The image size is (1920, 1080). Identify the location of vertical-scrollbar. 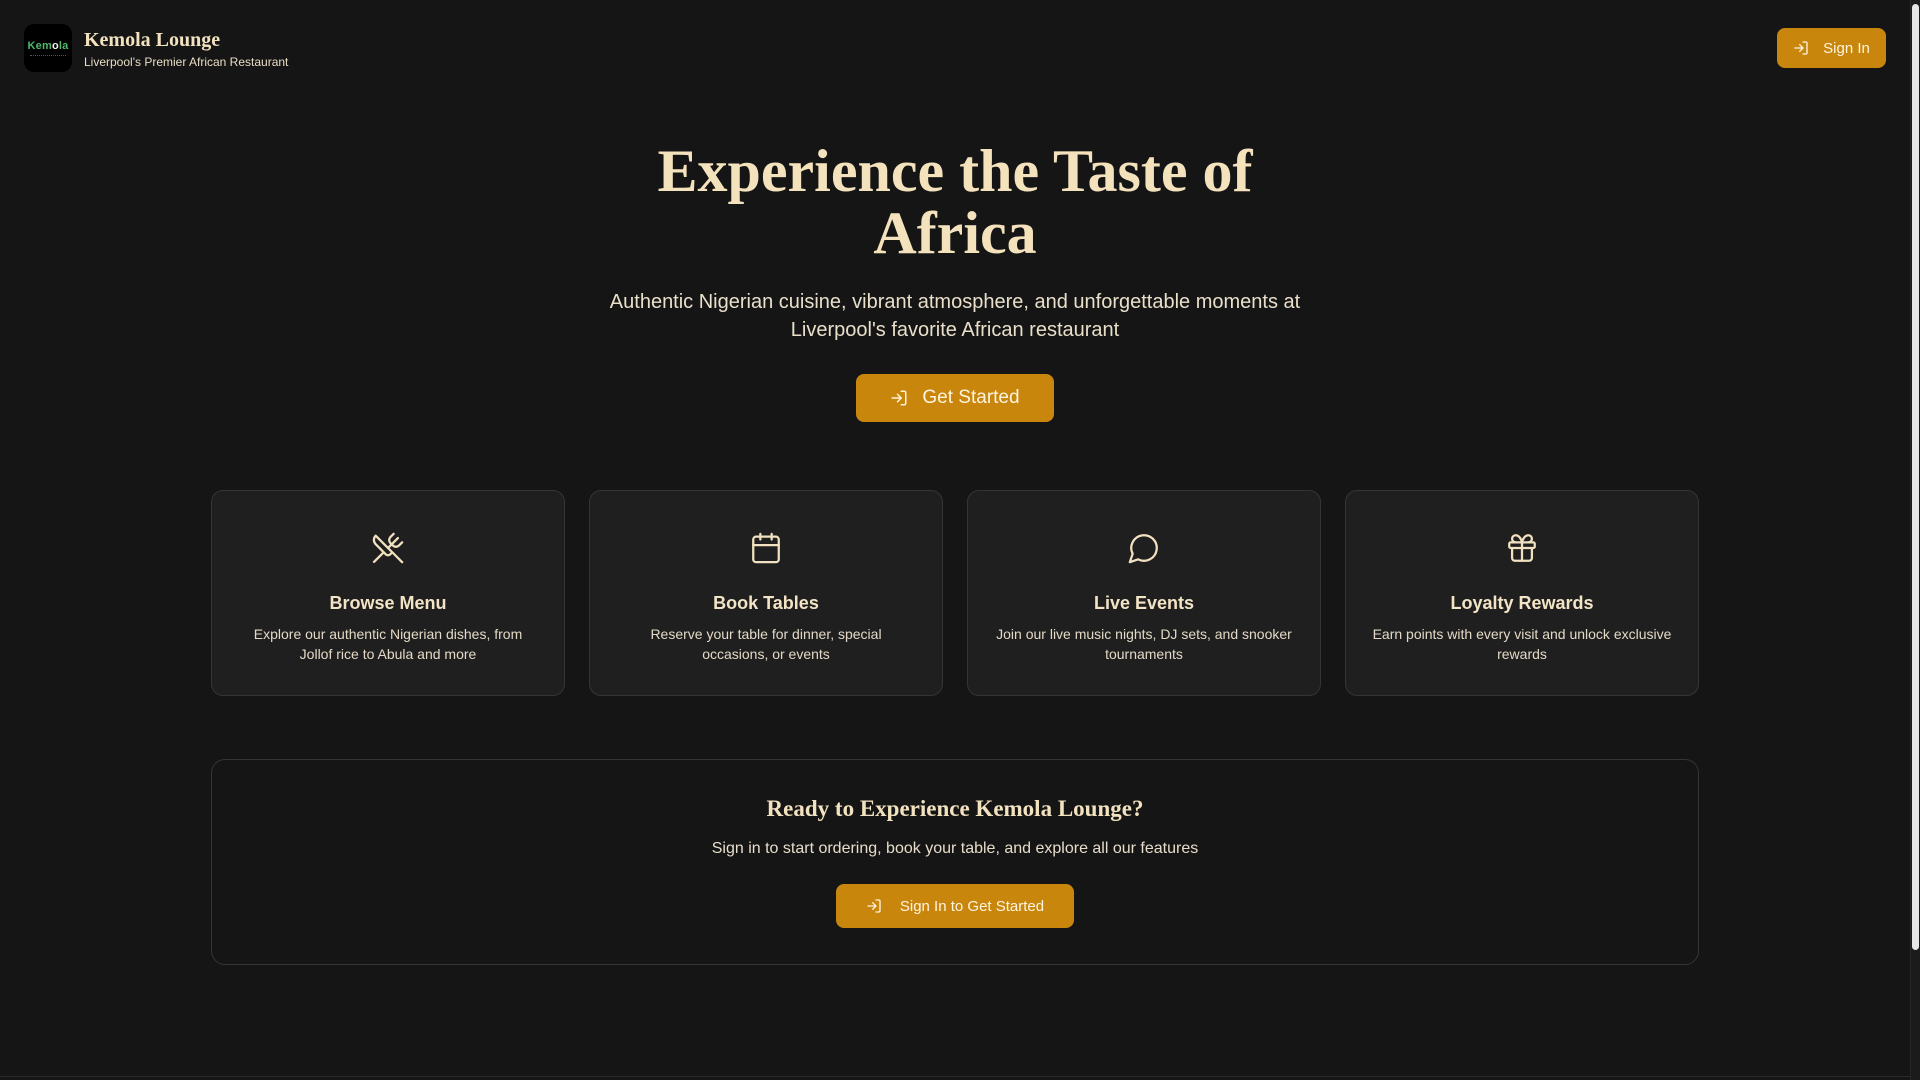
(1915, 540).